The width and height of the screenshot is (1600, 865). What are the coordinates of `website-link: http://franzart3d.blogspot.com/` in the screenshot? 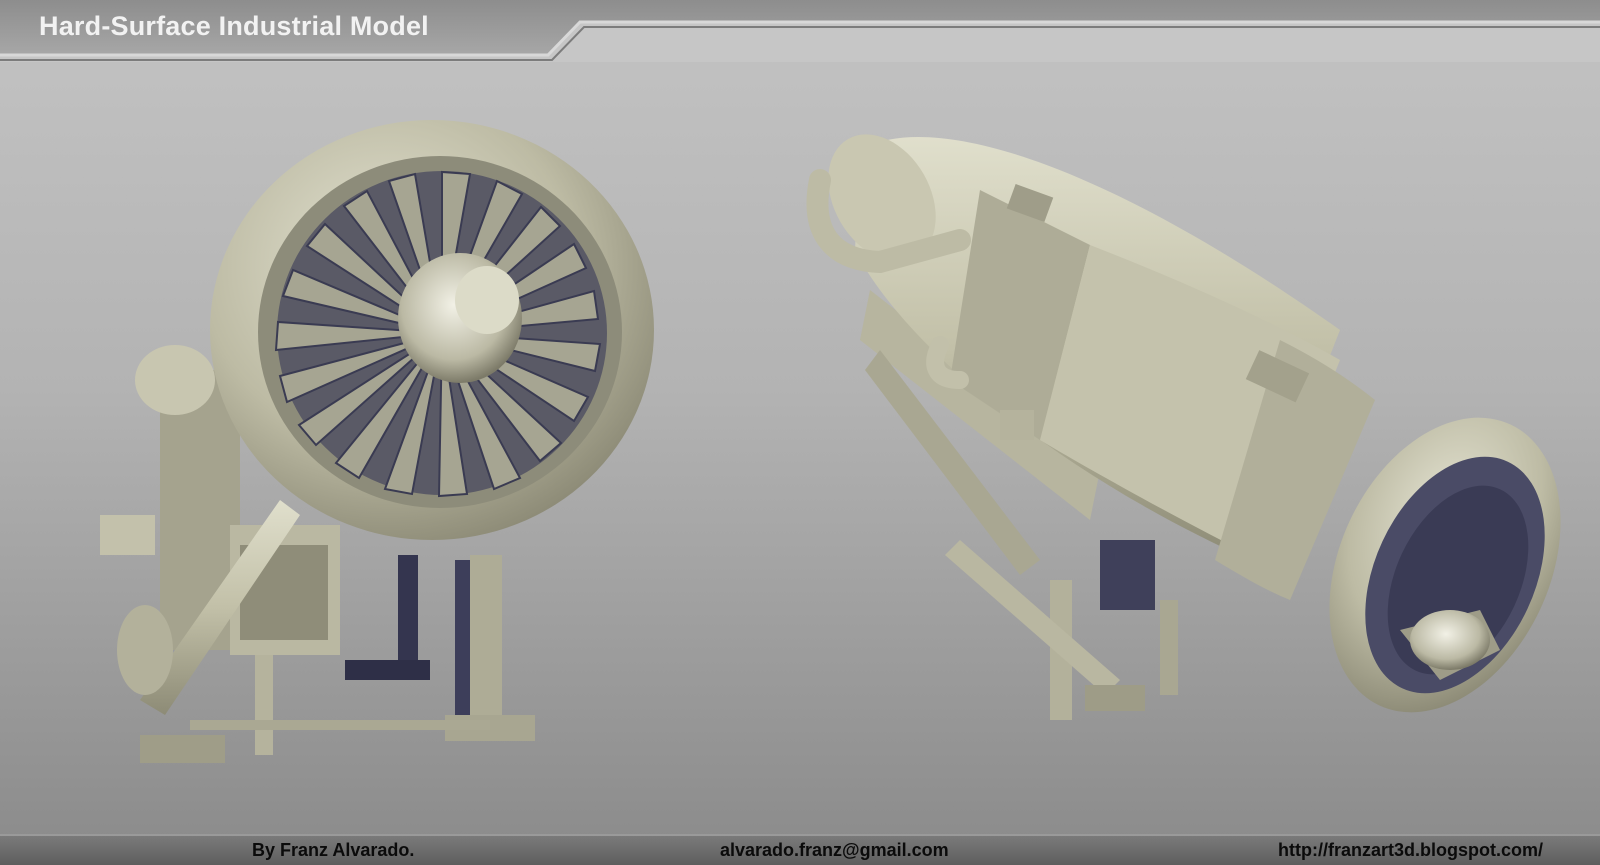 It's located at (1410, 850).